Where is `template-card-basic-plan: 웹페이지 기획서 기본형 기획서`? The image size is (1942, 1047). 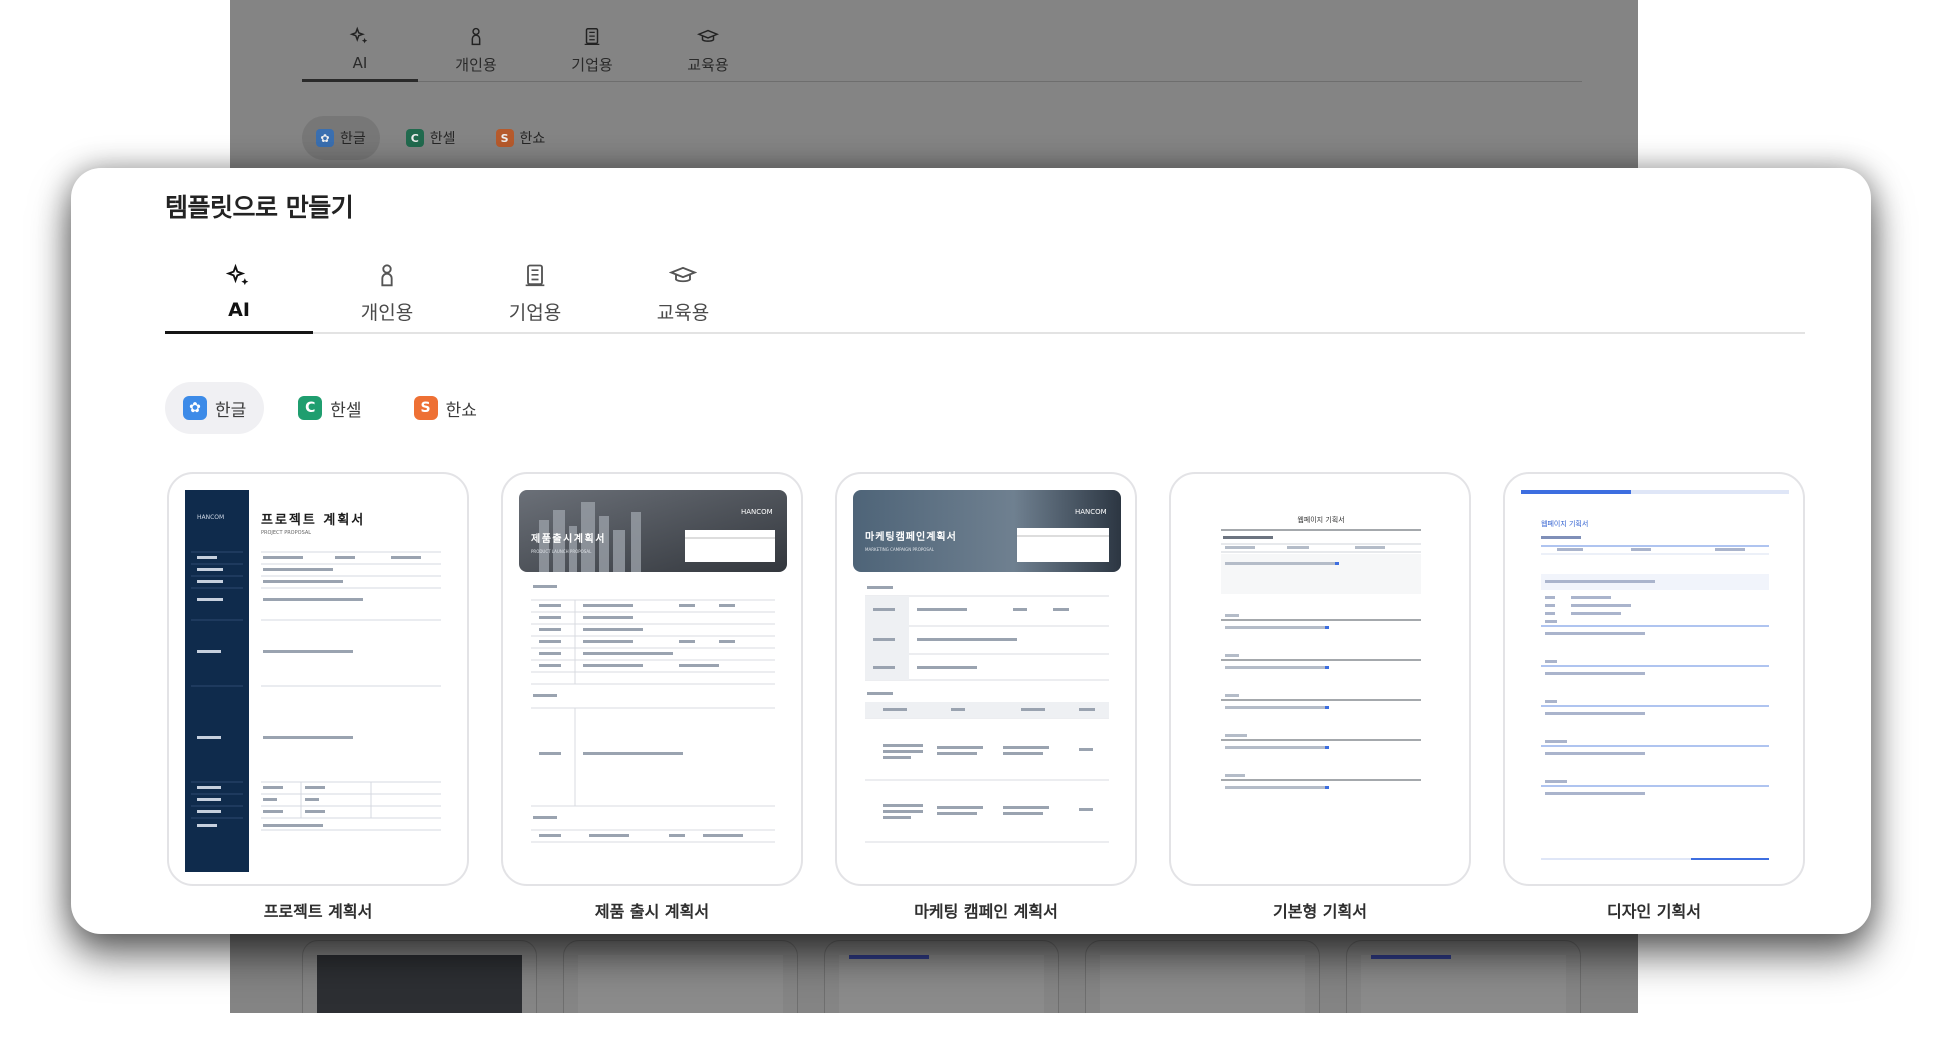
template-card-basic-plan: 웹페이지 기획서 기본형 기획서 is located at coordinates (1320, 697).